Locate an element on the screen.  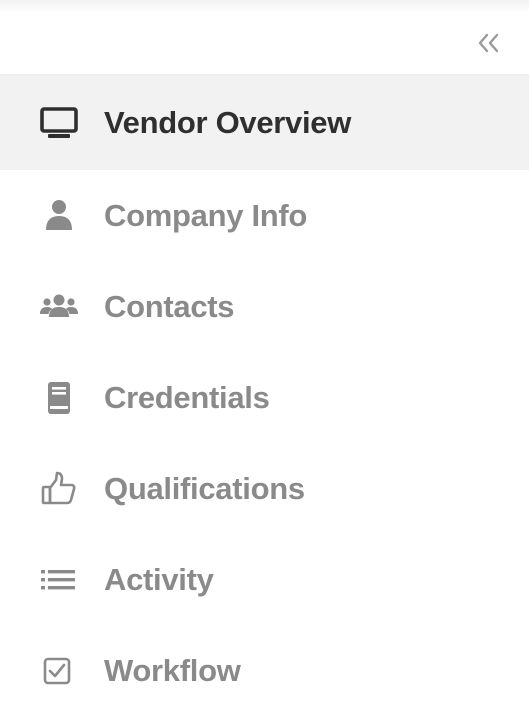
sidebar-item-label: Workflow is located at coordinates (172, 670).